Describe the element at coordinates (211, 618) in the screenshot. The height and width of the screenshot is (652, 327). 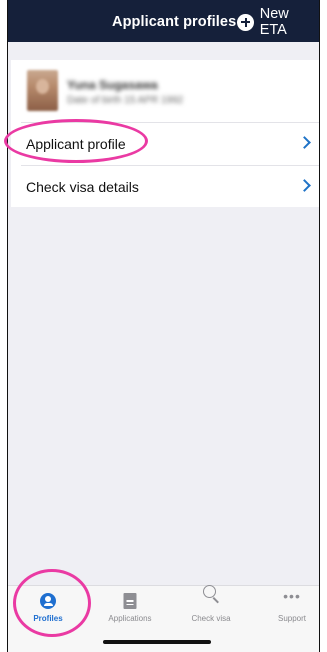
I see `tab-label: Check visa` at that location.